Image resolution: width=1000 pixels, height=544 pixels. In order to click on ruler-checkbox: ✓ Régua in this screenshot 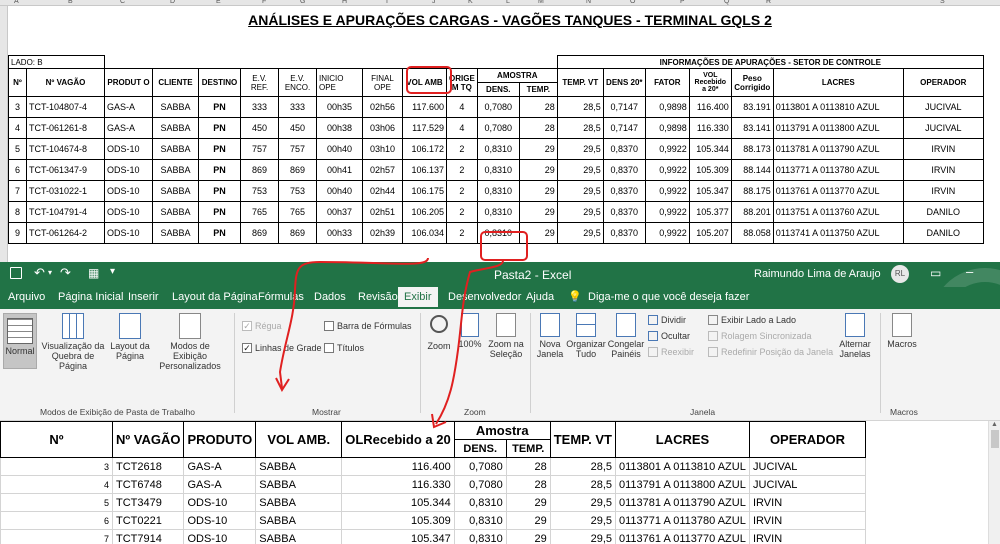, I will do `click(262, 326)`.